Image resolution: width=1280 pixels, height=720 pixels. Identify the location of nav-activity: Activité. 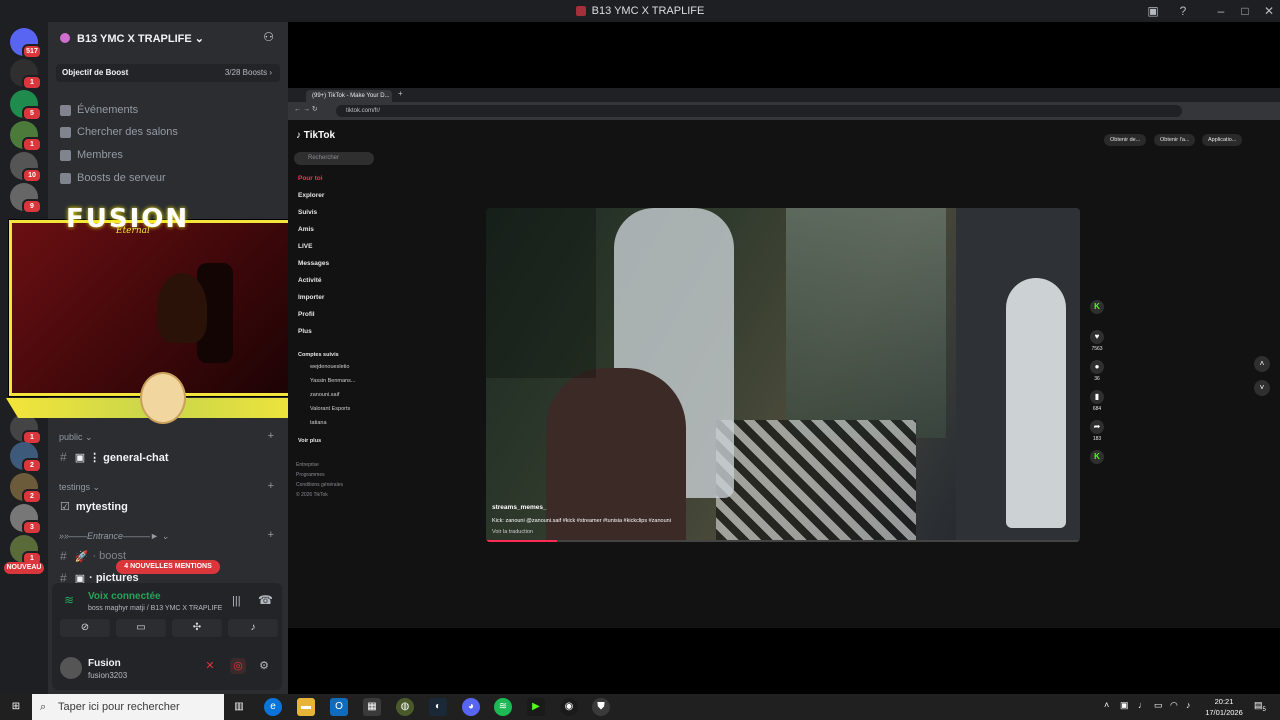
(309, 280).